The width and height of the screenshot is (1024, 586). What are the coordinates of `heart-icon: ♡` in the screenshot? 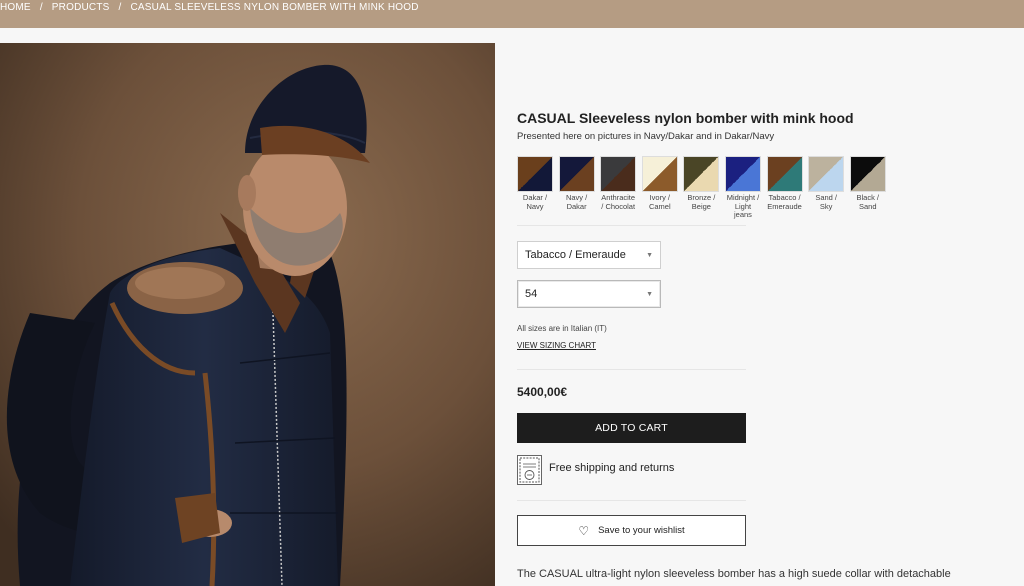 It's located at (584, 530).